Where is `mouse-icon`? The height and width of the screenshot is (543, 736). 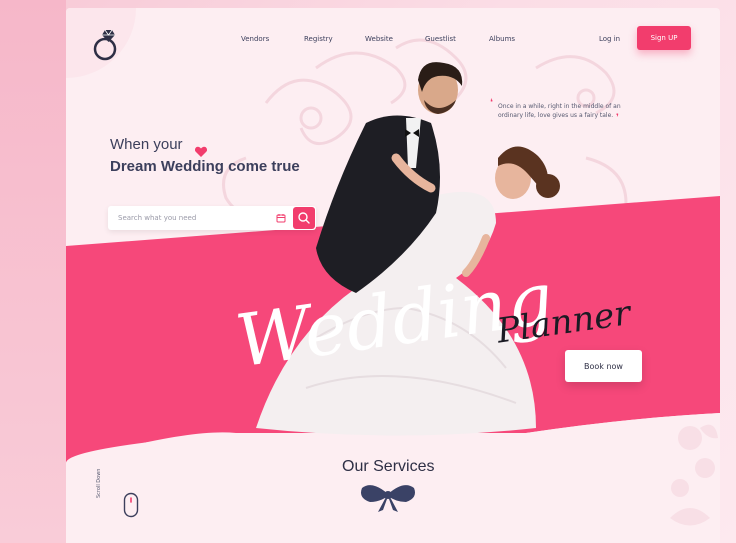
mouse-icon is located at coordinates (131, 505).